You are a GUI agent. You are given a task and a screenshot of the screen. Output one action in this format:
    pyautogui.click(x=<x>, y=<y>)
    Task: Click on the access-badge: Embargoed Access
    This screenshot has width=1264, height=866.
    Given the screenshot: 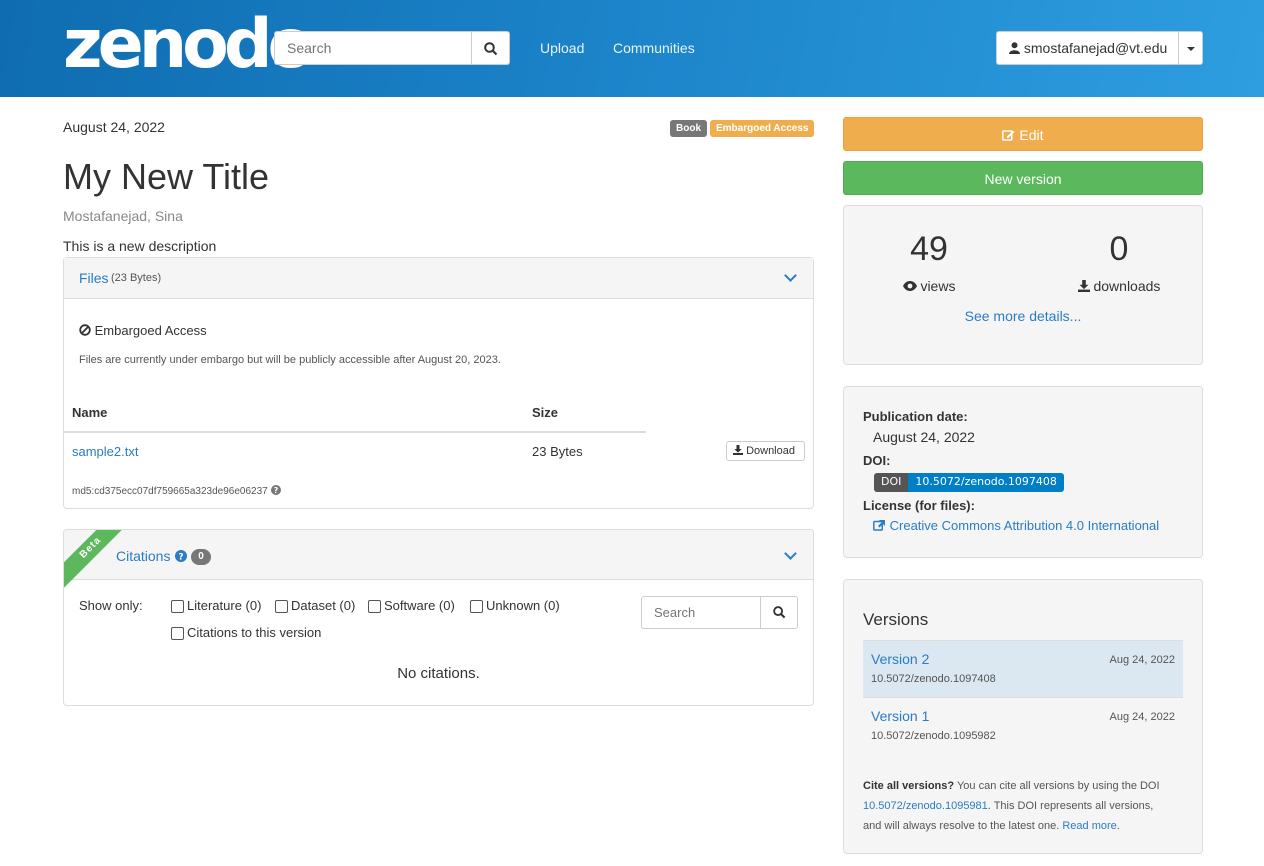 What is the action you would take?
    pyautogui.click(x=762, y=128)
    